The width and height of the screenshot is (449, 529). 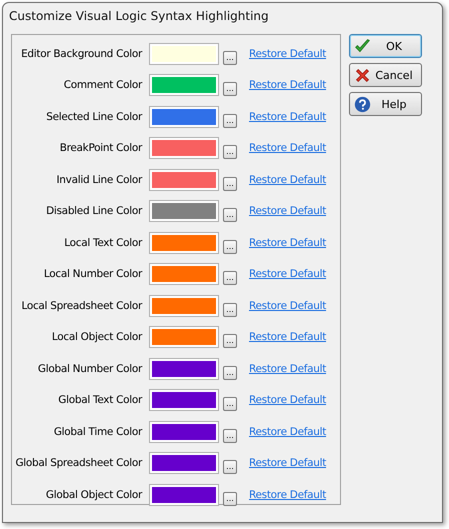 I want to click on setting-label: Global Object Color, so click(x=93, y=494).